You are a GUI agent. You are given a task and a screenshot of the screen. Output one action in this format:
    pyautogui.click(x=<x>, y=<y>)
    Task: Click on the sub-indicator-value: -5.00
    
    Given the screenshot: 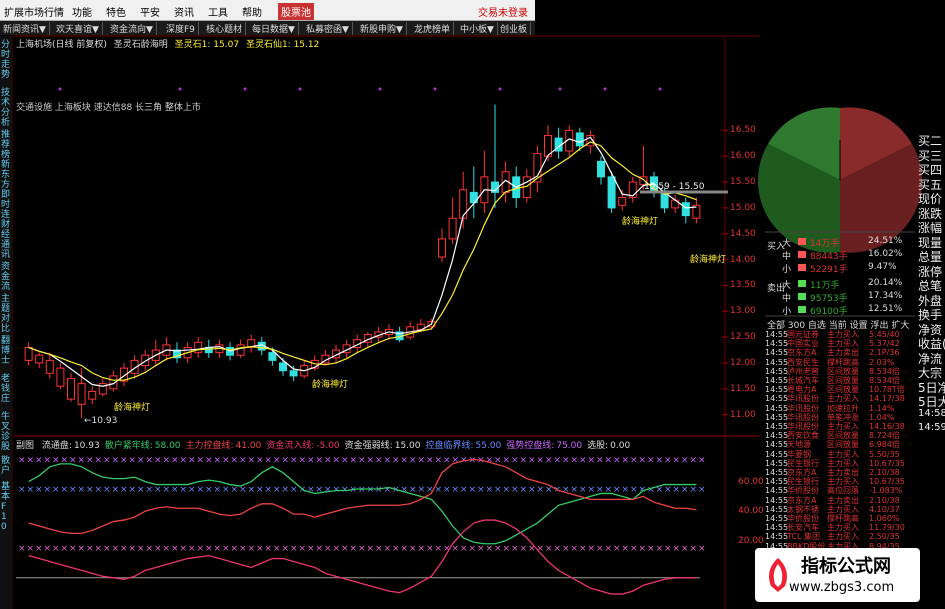 What is the action you would take?
    pyautogui.click(x=328, y=446)
    